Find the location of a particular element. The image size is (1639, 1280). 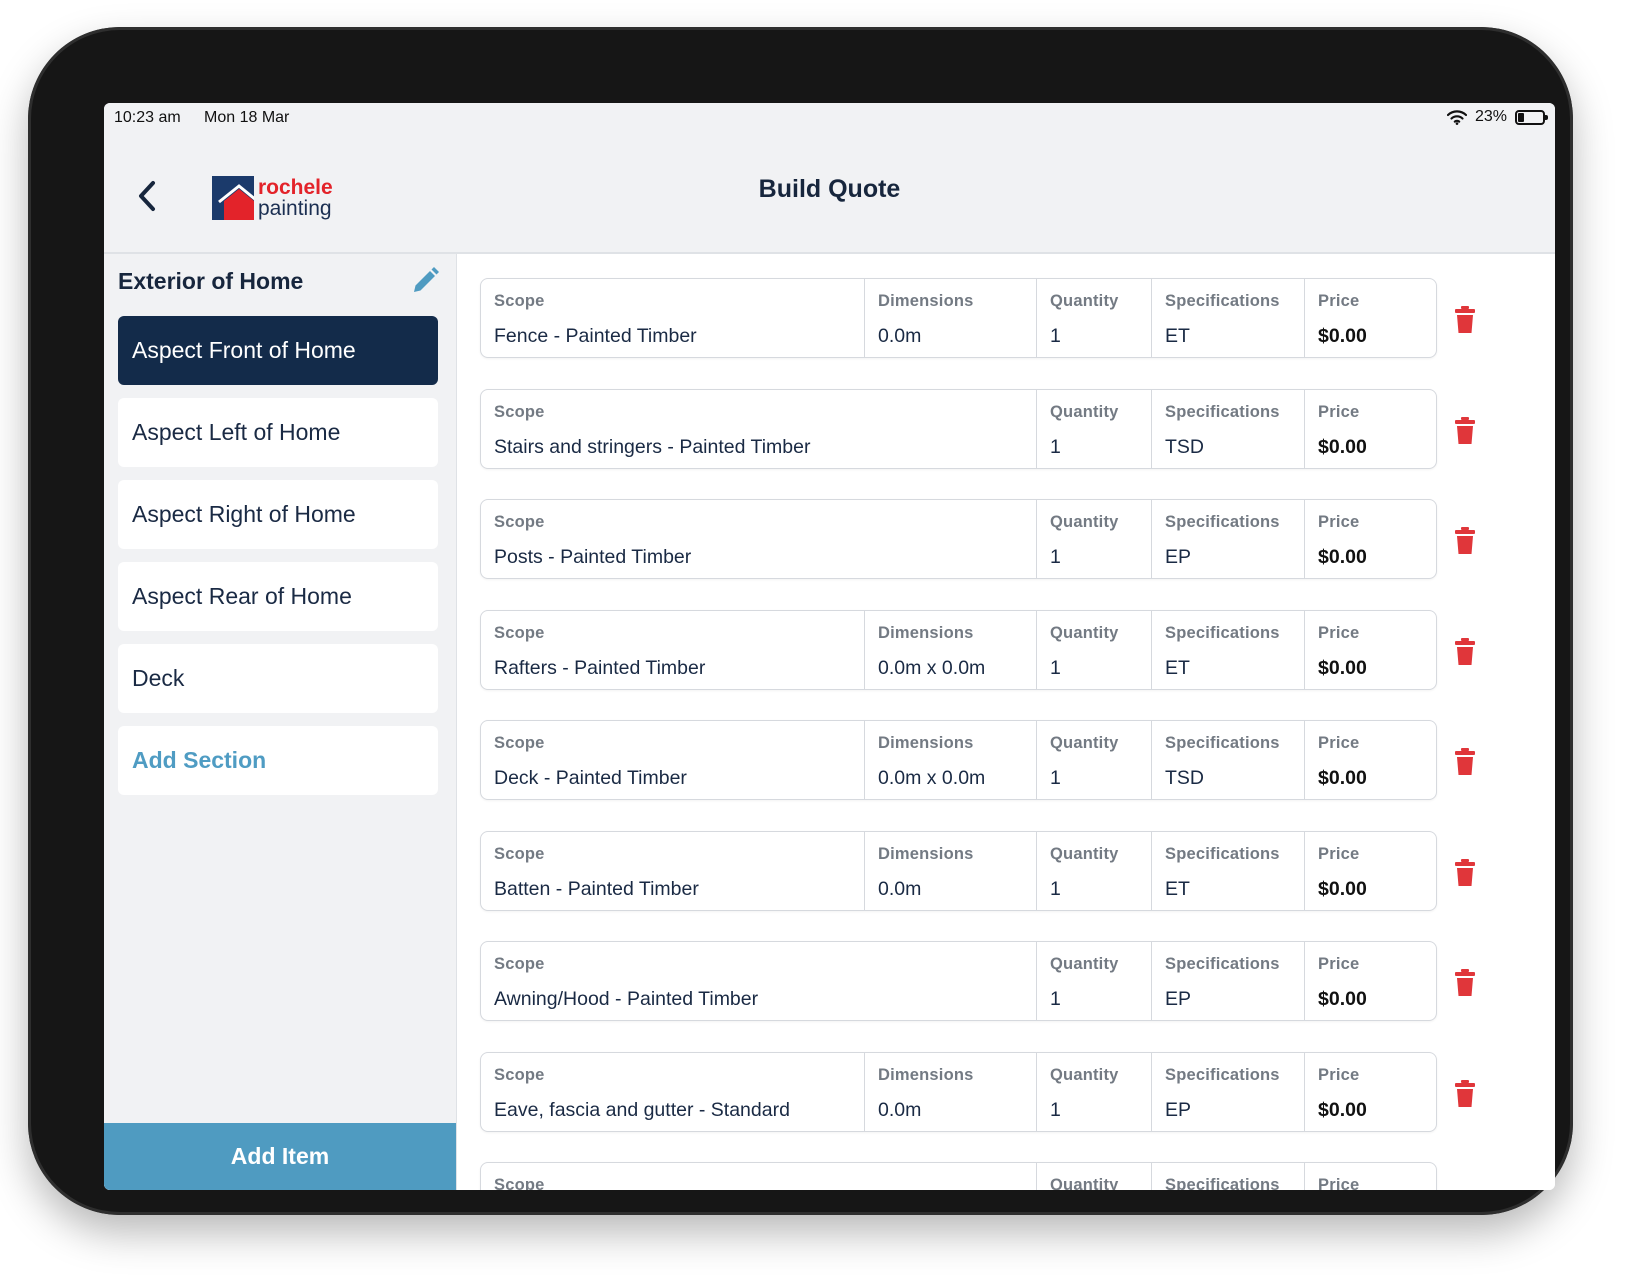

price-cell: Price $0.00 is located at coordinates (1370, 760).